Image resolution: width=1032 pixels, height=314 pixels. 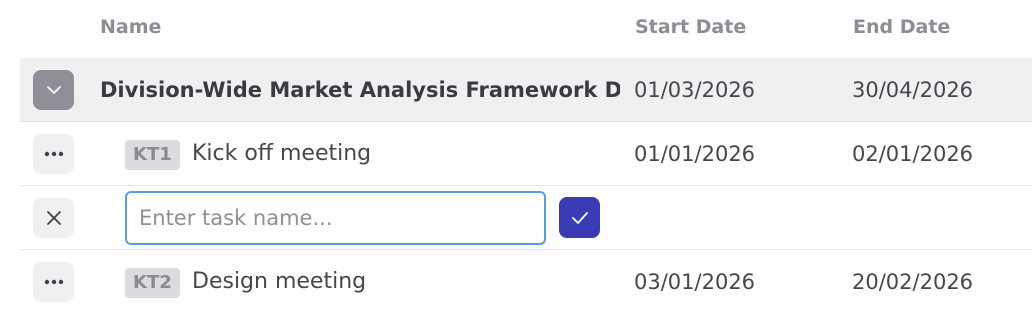 I want to click on task-end-date: 02/01/2026, so click(x=912, y=154).